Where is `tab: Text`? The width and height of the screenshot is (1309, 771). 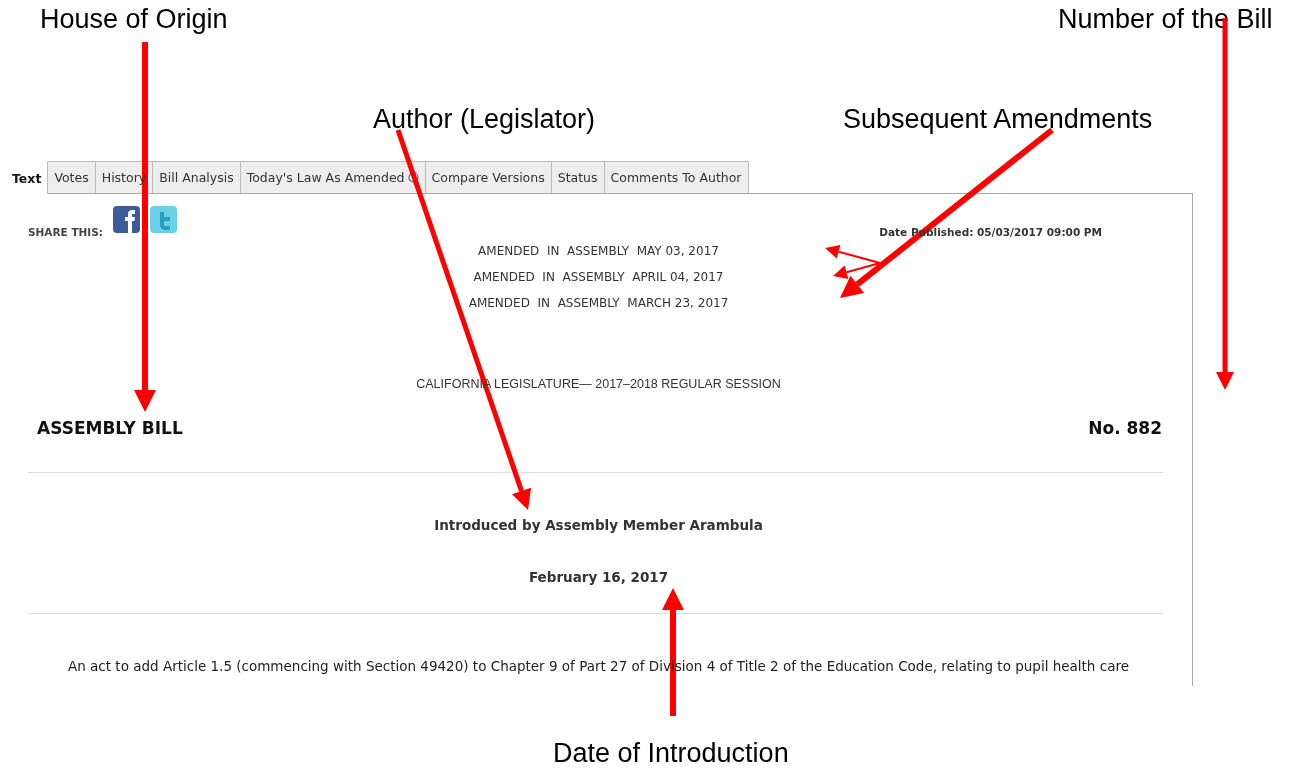
tab: Text is located at coordinates (27, 177).